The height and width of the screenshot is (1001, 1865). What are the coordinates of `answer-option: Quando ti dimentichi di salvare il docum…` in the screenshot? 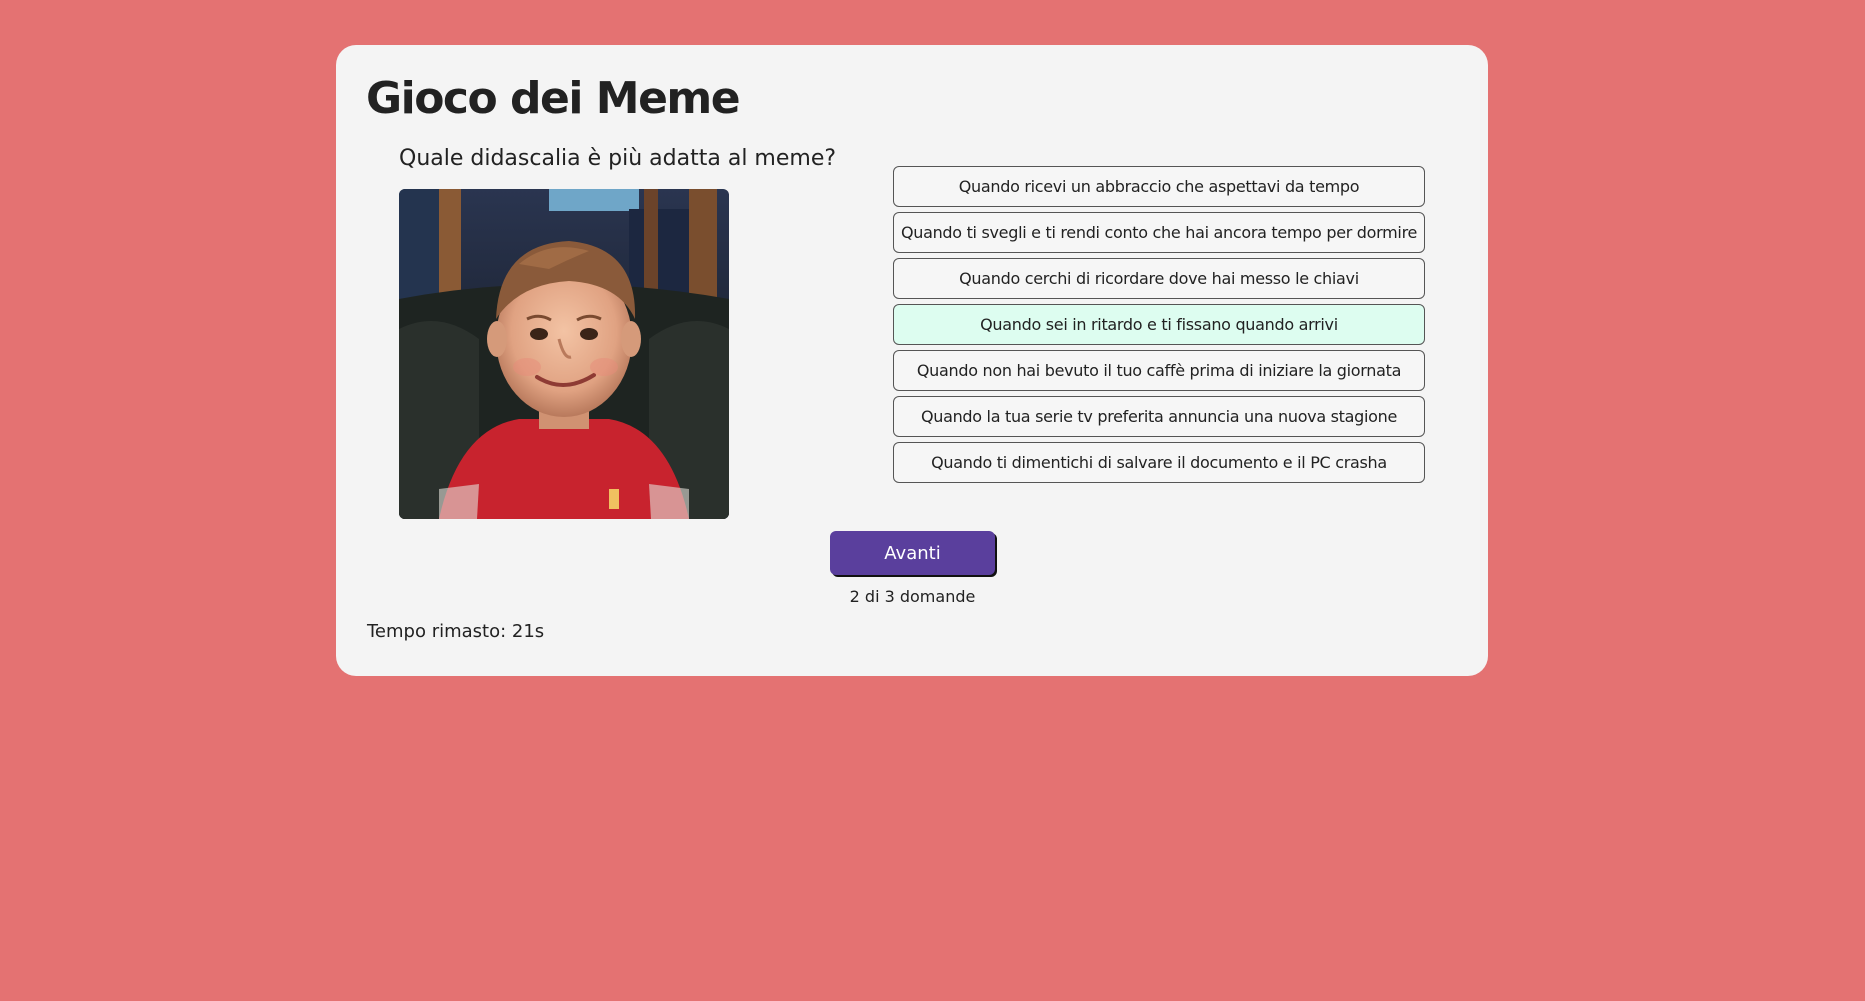 It's located at (1159, 462).